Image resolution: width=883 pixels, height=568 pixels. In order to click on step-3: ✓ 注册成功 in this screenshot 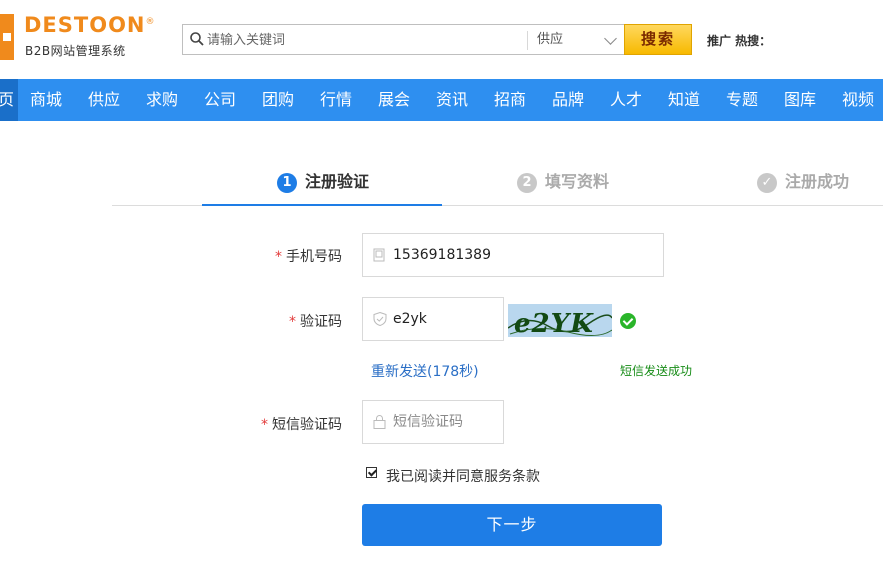, I will do `click(803, 182)`.